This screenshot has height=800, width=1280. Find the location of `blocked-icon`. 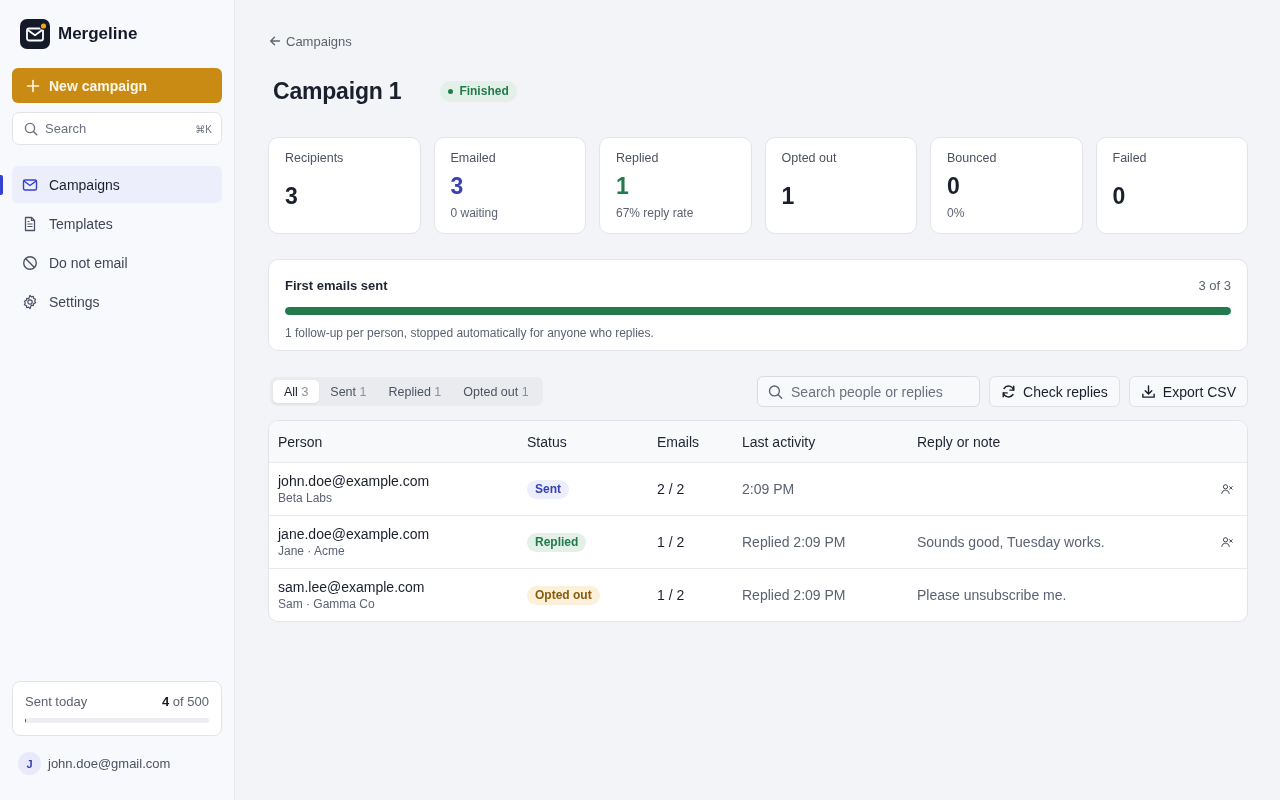

blocked-icon is located at coordinates (30, 262).